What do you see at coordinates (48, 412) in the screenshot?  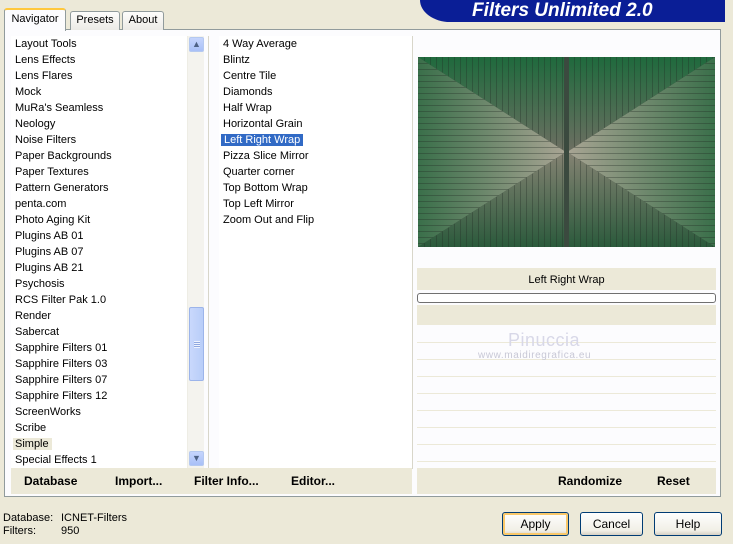 I see `category-item-label: ScreenWorks` at bounding box center [48, 412].